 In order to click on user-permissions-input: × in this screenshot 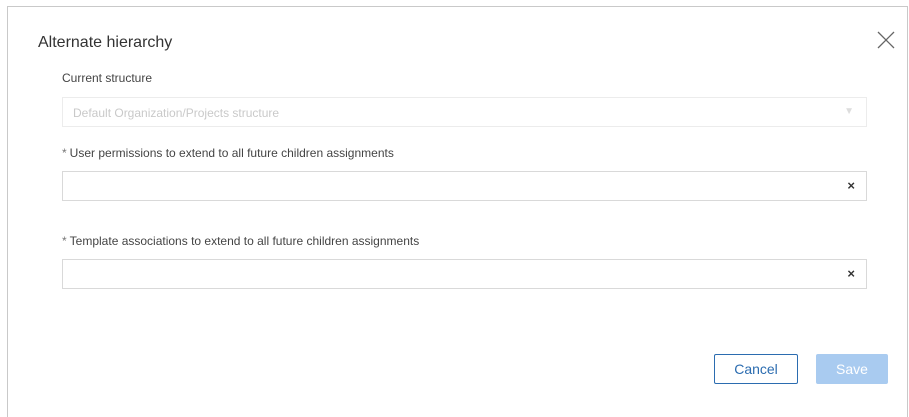, I will do `click(464, 186)`.